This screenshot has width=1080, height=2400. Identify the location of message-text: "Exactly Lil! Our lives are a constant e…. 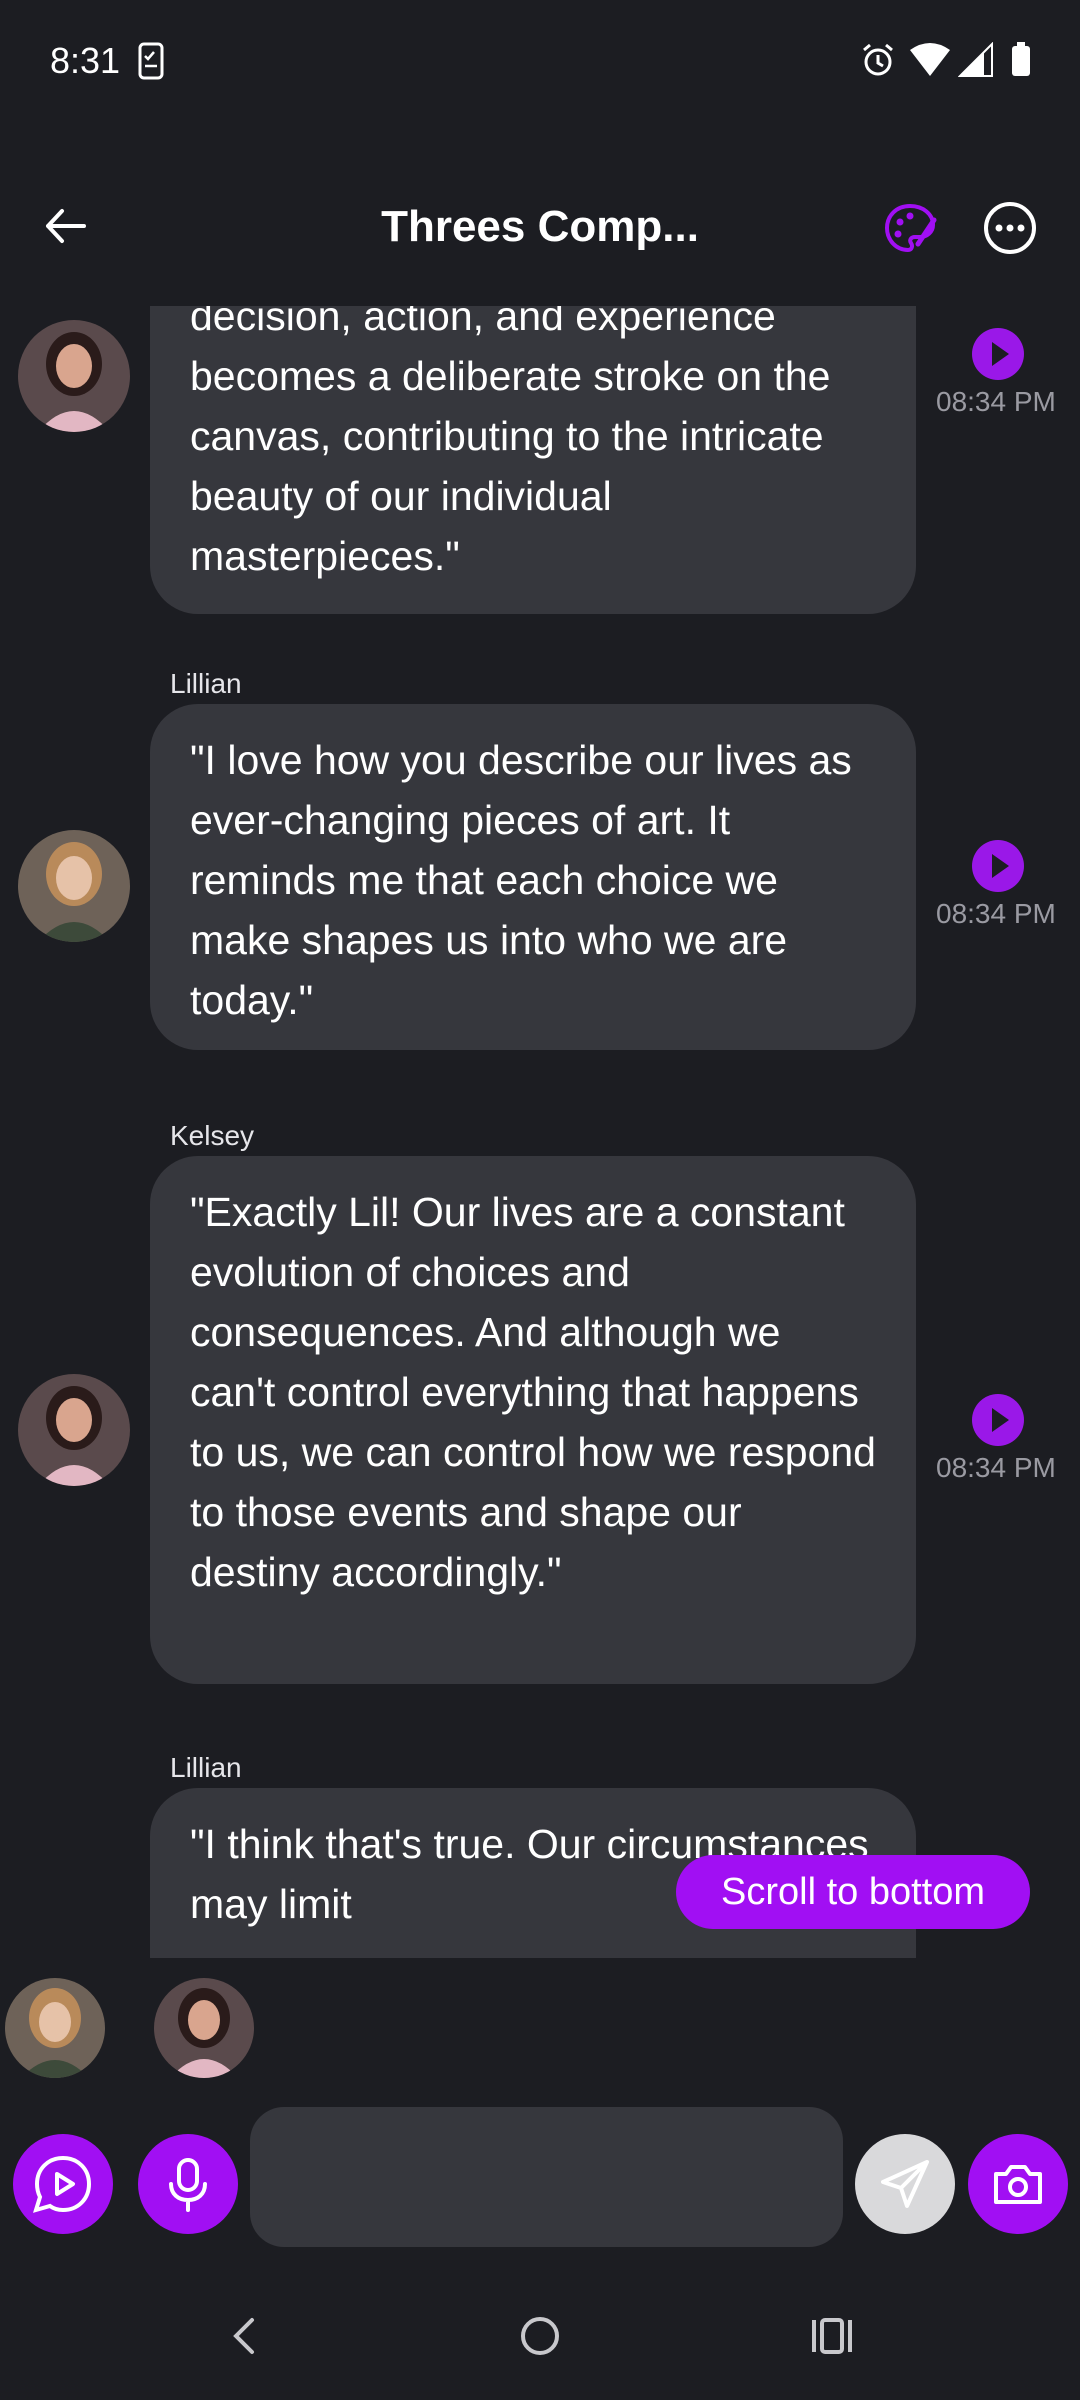
(533, 1392).